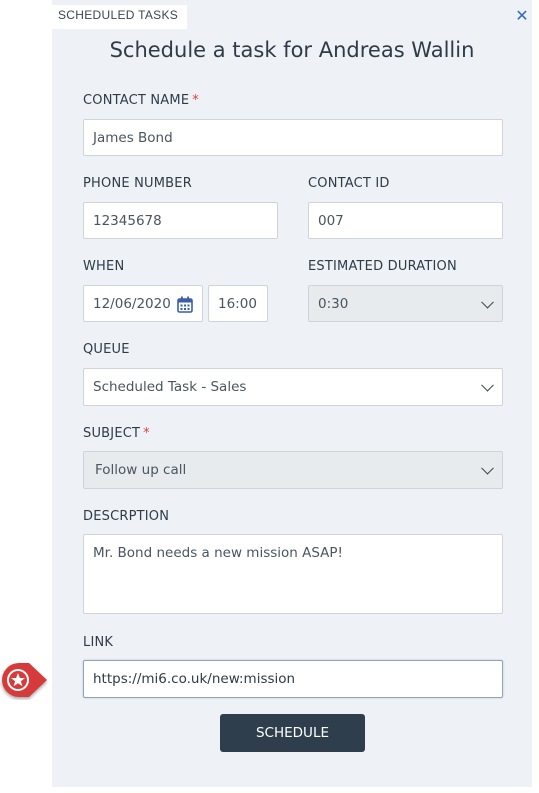 Image resolution: width=539 pixels, height=793 pixels. I want to click on estimated-duration-label: ESTIMATED DURATION, so click(382, 266).